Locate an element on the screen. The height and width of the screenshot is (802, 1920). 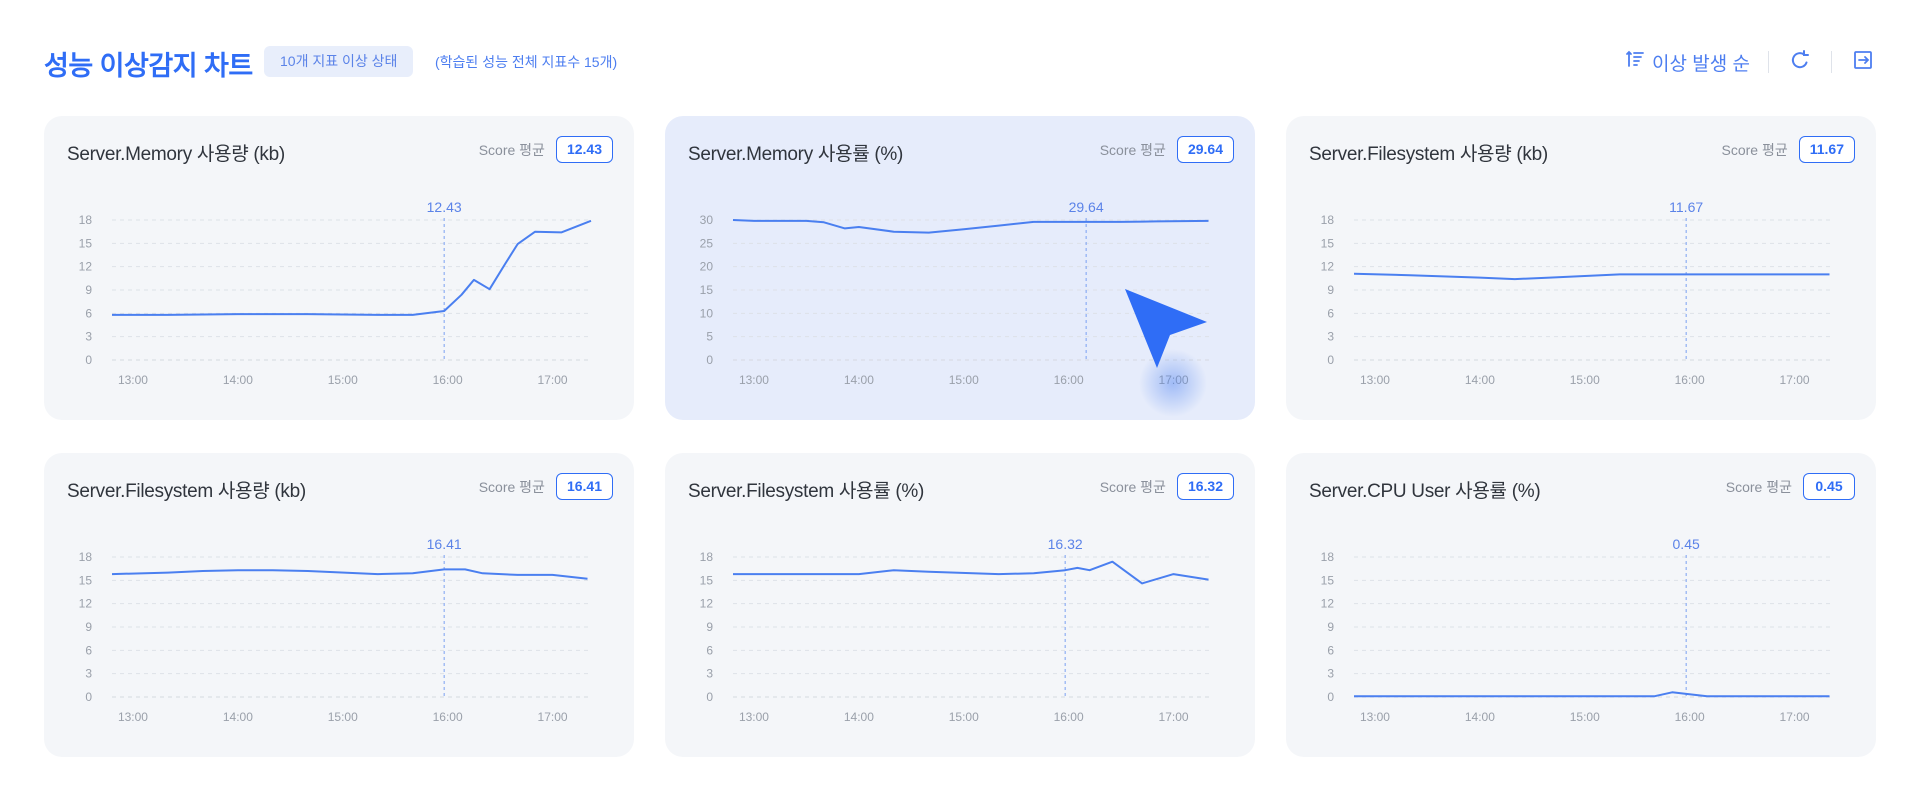
toolbar-divider is located at coordinates (1768, 62).